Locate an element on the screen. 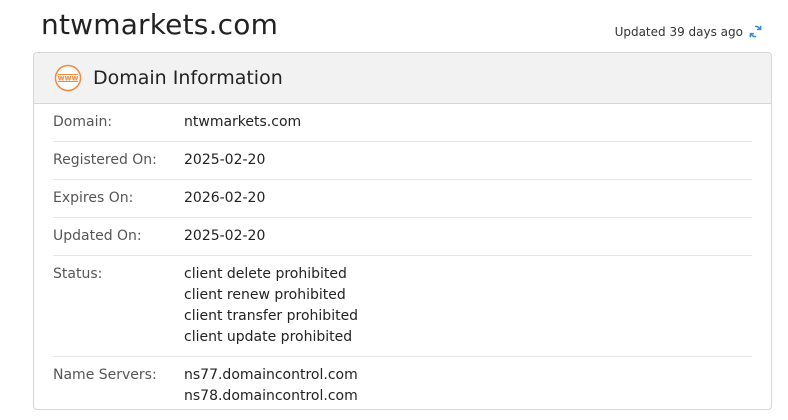  row-registered-on: Registered On: 2025-02-20 is located at coordinates (402, 161).